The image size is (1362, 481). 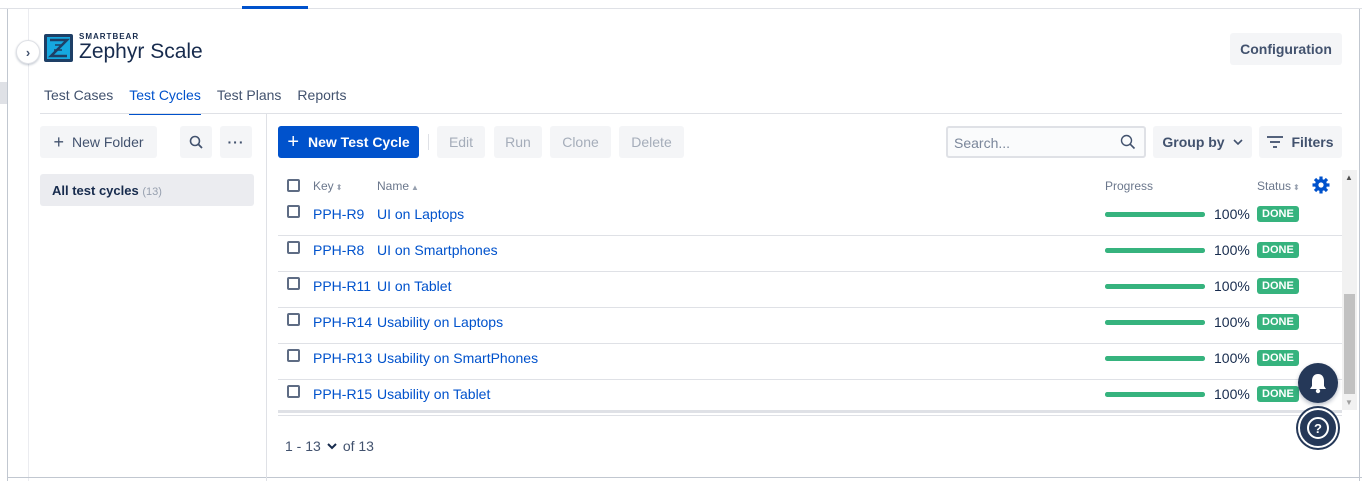 I want to click on left-border, so click(x=7, y=245).